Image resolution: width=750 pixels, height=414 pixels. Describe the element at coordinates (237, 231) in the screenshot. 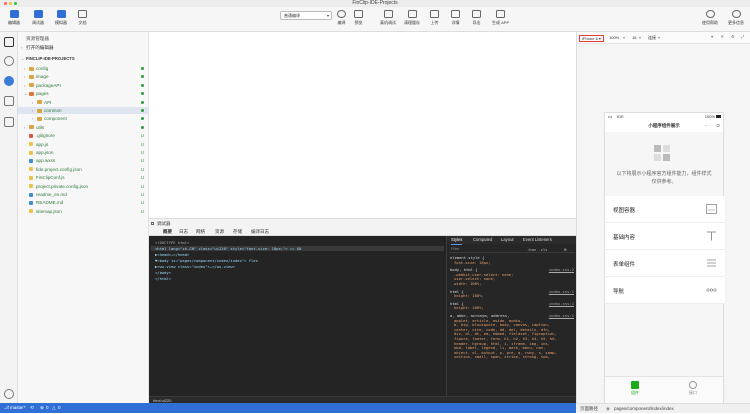

I see `tab-storage: 存储` at that location.